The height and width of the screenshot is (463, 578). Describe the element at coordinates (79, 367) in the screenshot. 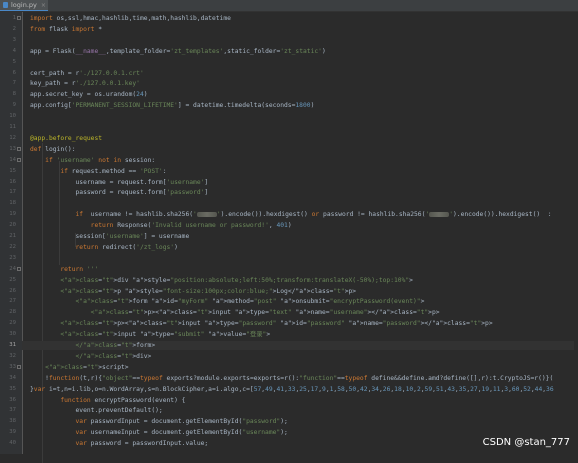

I see `code-text: <"a">class="t">script>` at that location.